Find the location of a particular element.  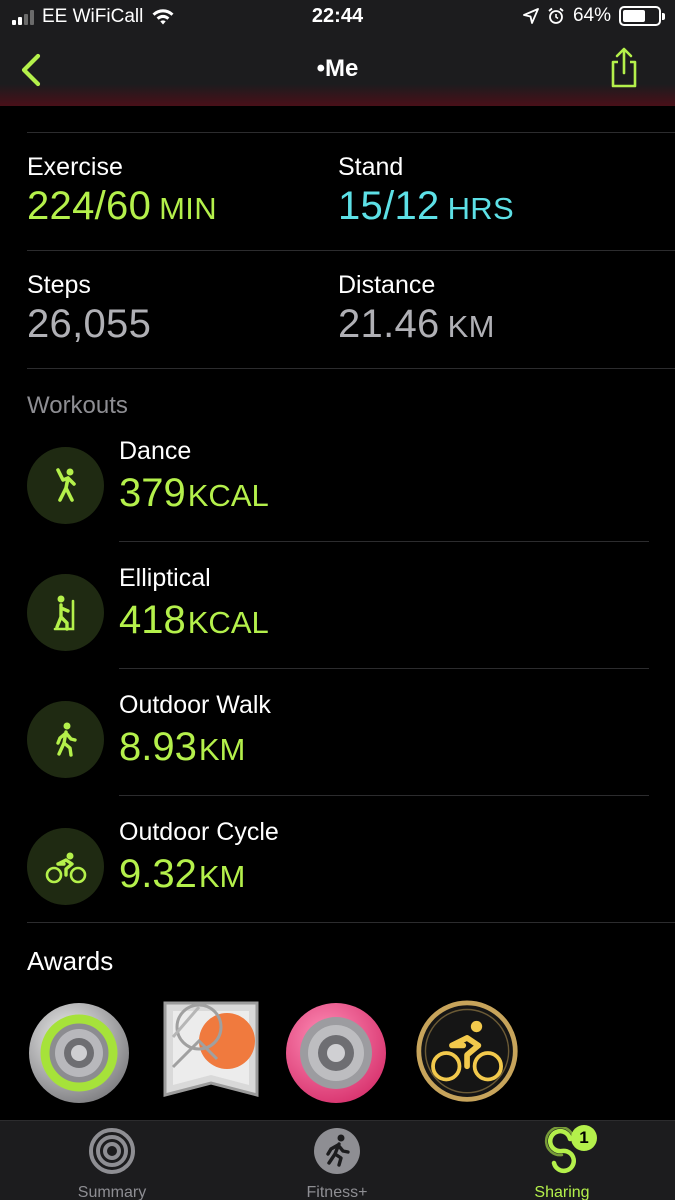

dance-icon is located at coordinates (65, 485).